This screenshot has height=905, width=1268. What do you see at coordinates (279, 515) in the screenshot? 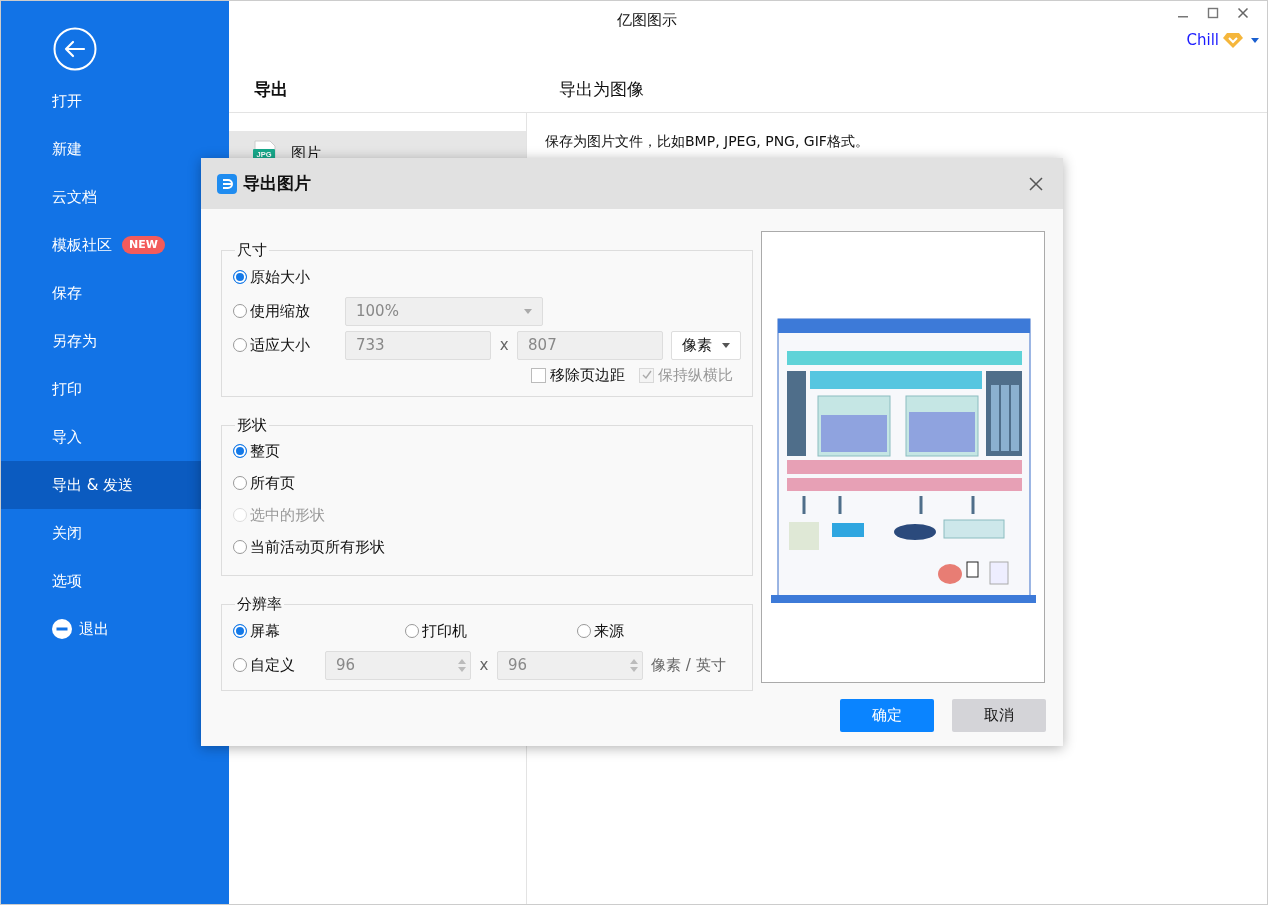
I see `radio-label: 选中的形状` at bounding box center [279, 515].